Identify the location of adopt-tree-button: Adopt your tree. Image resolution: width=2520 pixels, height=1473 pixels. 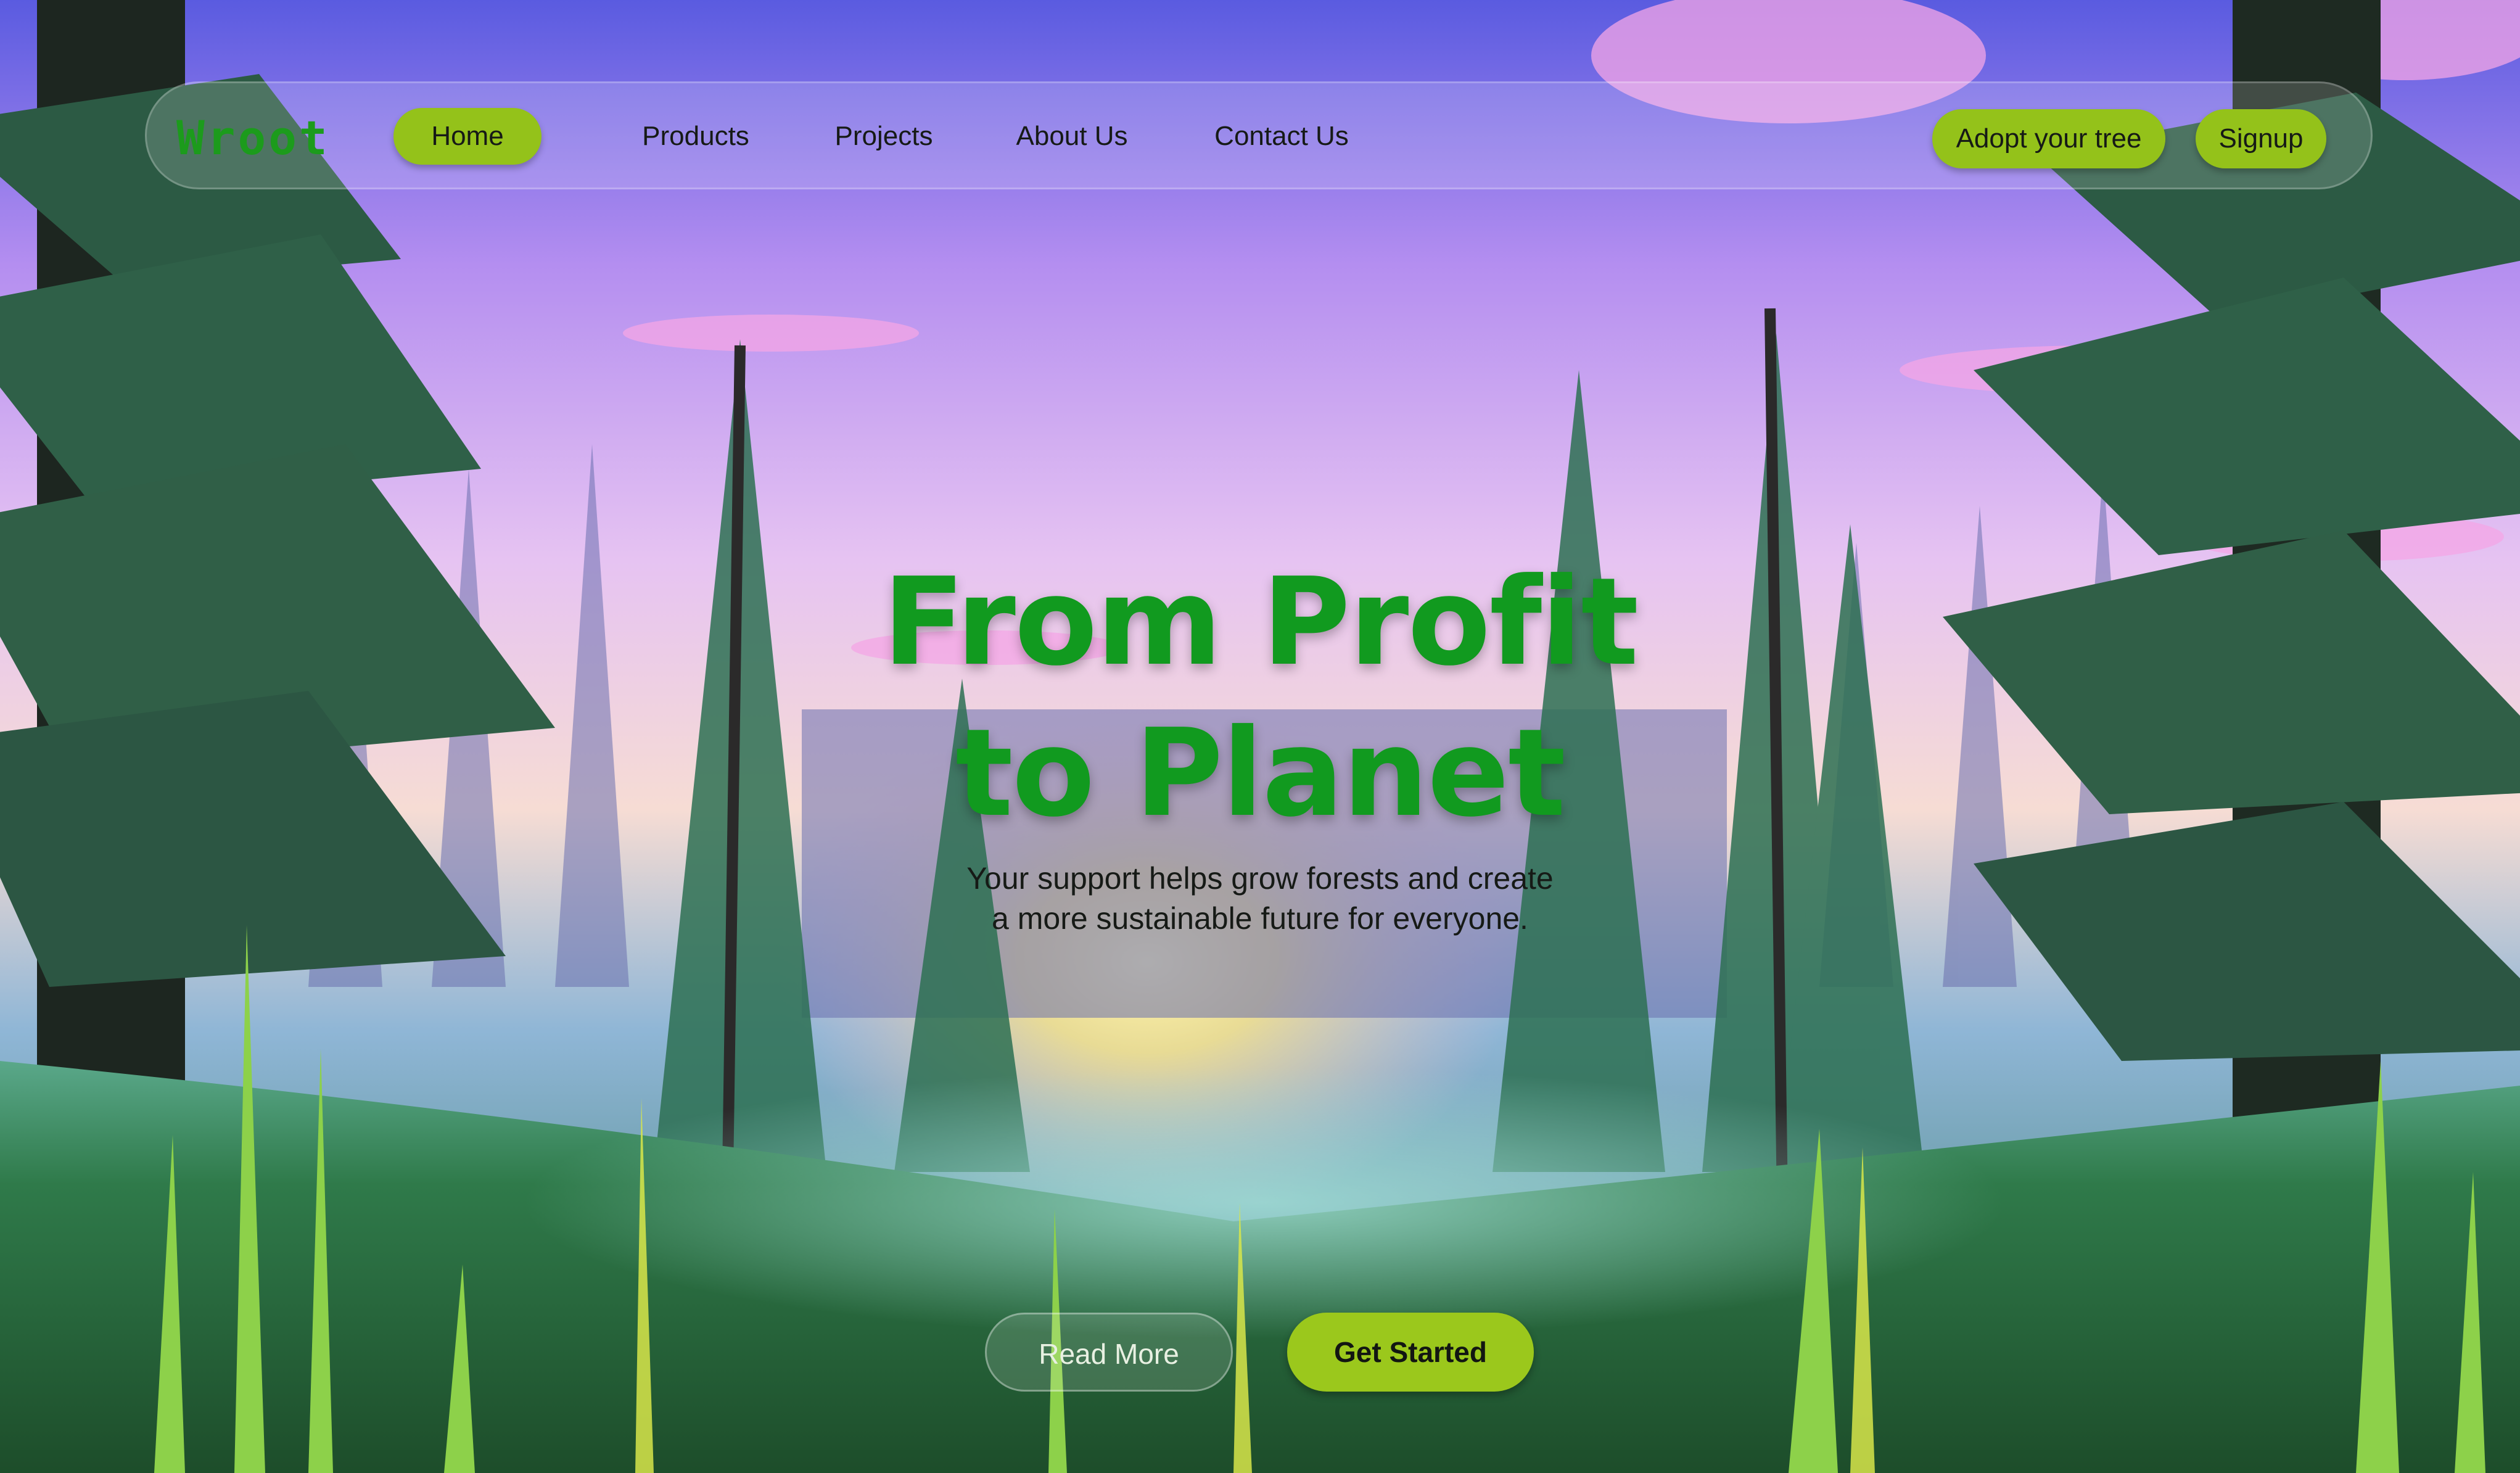
(2048, 138).